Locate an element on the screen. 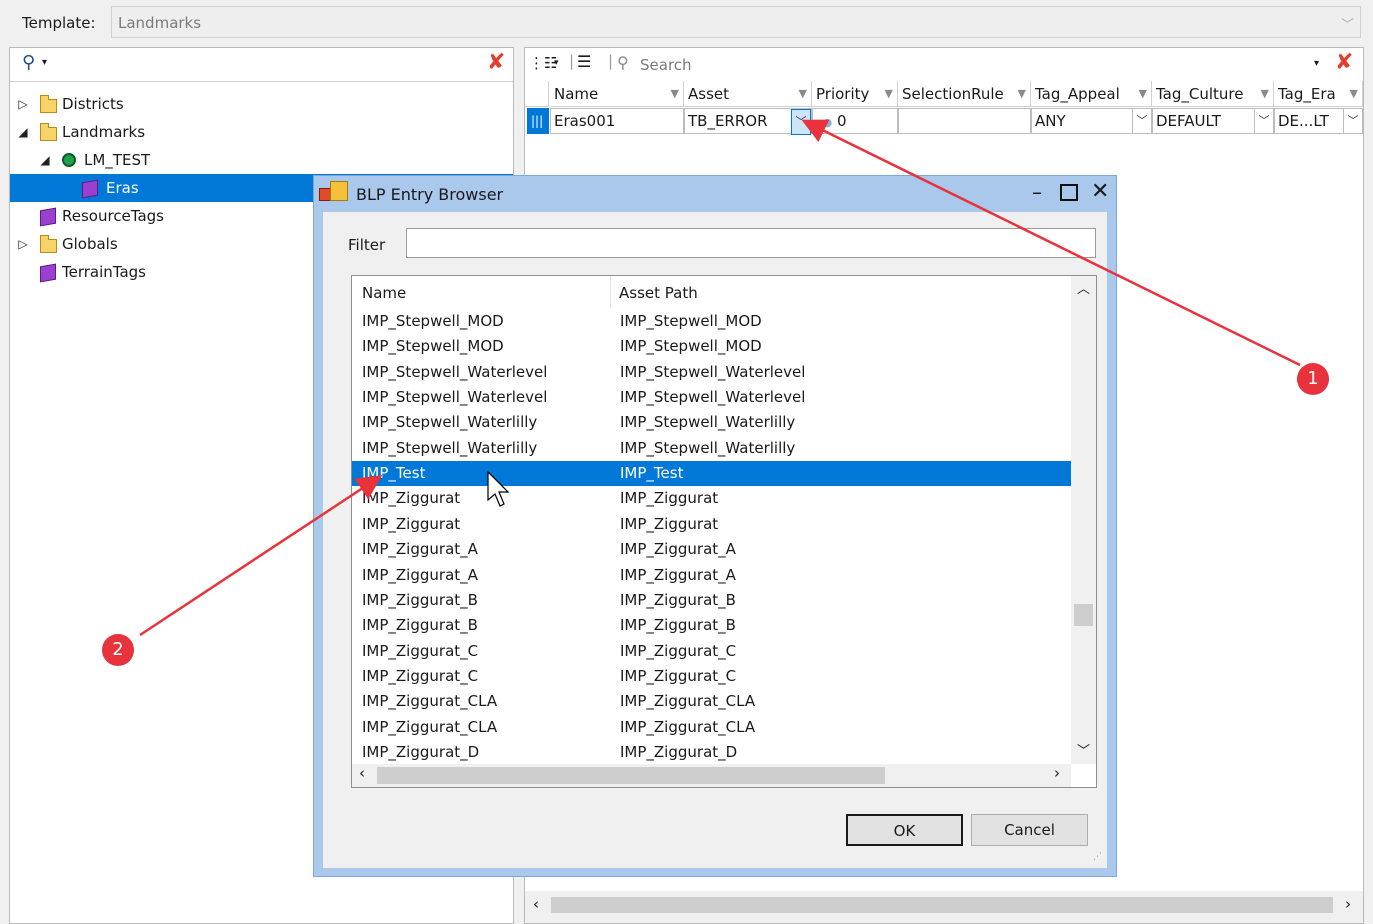  mouse-cursor-icon is located at coordinates (498, 488).